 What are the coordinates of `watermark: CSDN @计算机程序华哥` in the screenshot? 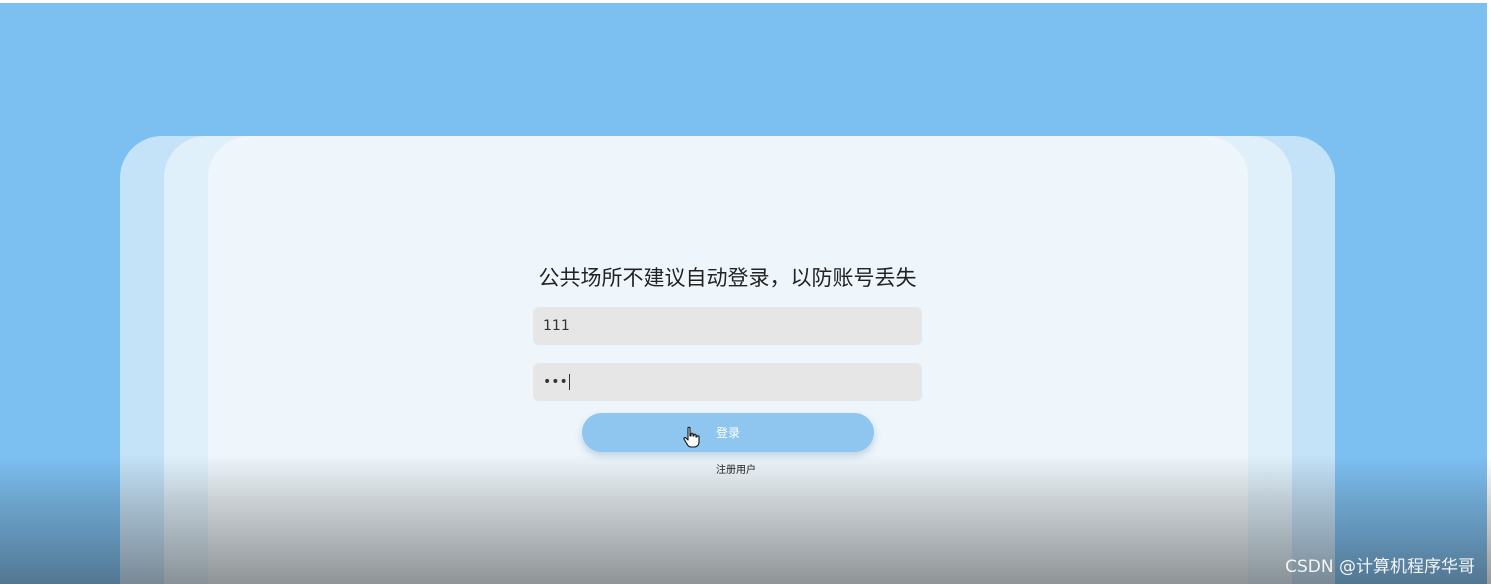 It's located at (1380, 567).